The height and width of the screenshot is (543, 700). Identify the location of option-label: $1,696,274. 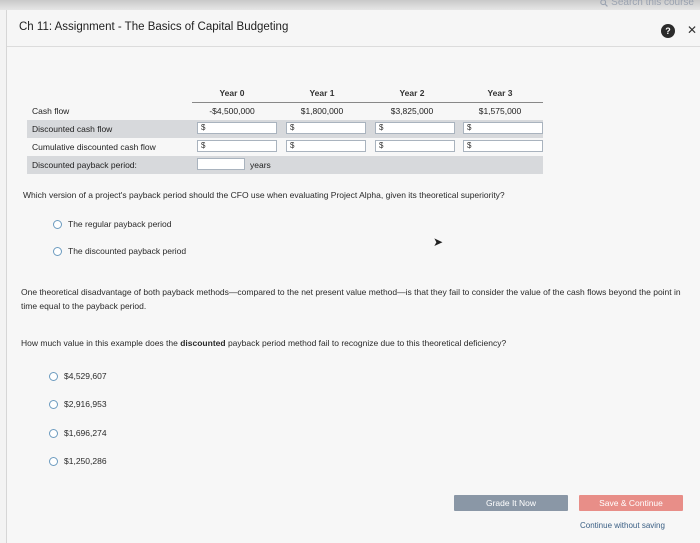
(85, 433).